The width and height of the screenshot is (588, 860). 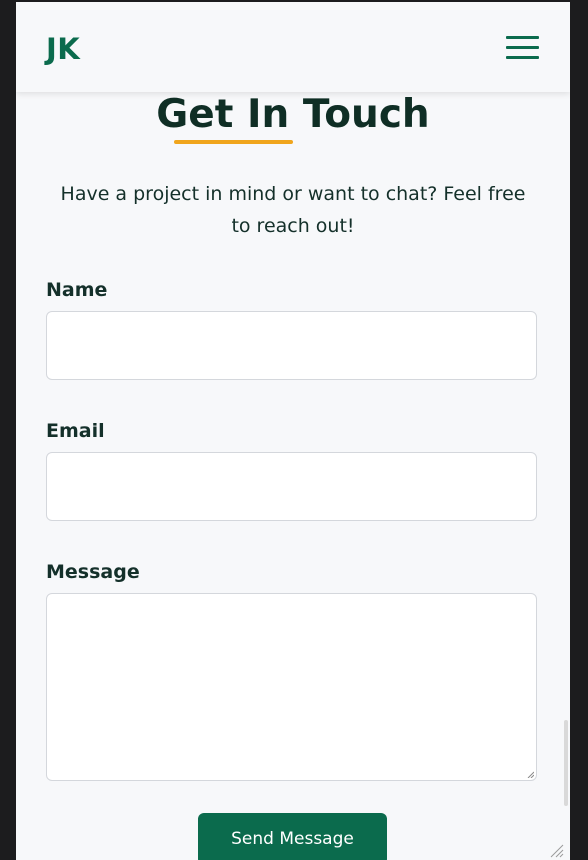 What do you see at coordinates (233, 142) in the screenshot?
I see `title-underline-accent` at bounding box center [233, 142].